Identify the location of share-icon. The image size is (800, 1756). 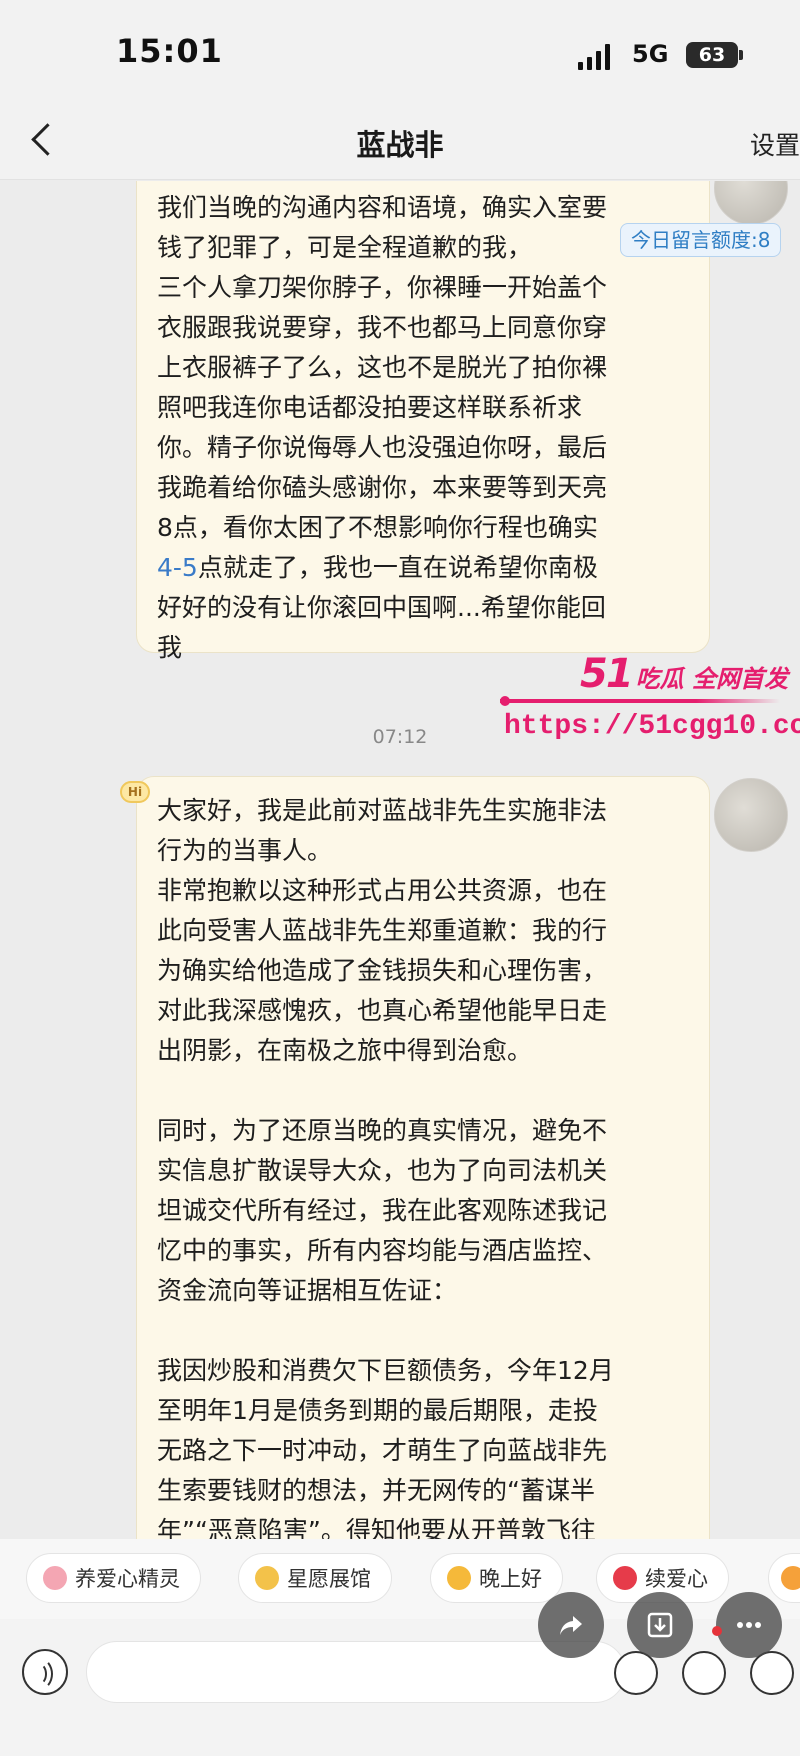
(571, 1625).